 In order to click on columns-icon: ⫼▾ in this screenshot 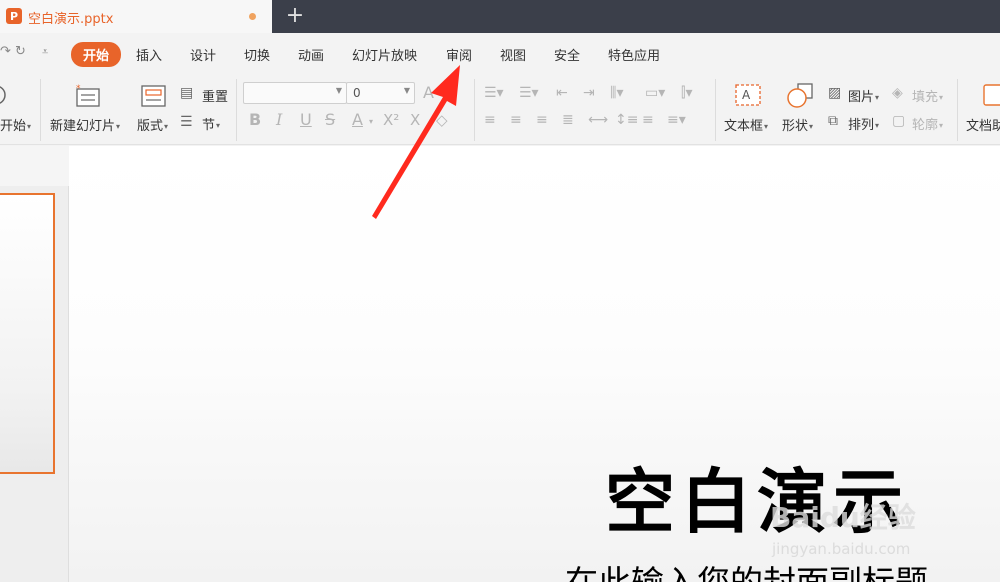, I will do `click(616, 93)`.